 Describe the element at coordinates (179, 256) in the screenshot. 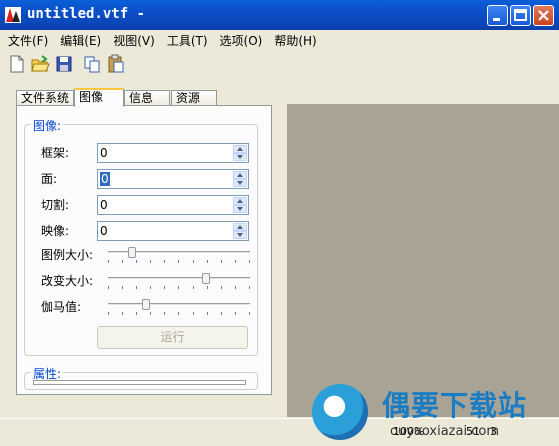

I see `legend-size-slider` at that location.